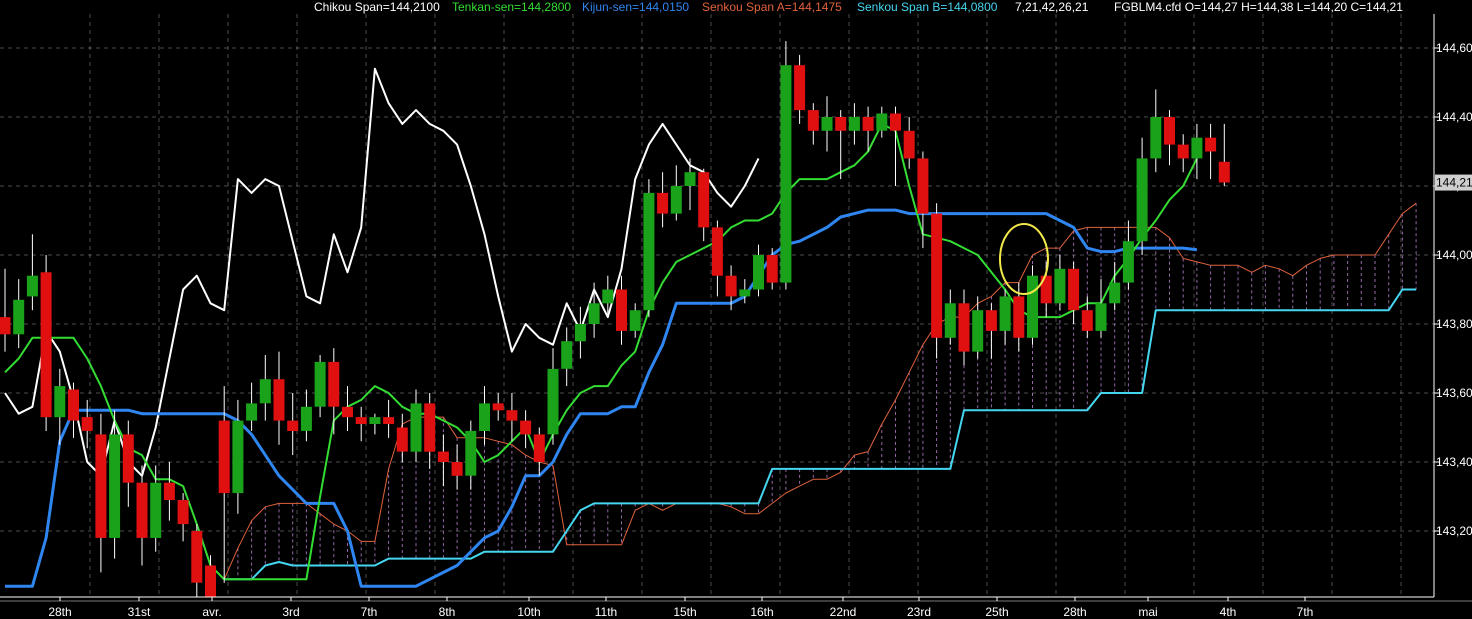 This screenshot has width=1472, height=619. What do you see at coordinates (927, 7) in the screenshot?
I see `header-span-b: Senkou Span B=144,0800` at bounding box center [927, 7].